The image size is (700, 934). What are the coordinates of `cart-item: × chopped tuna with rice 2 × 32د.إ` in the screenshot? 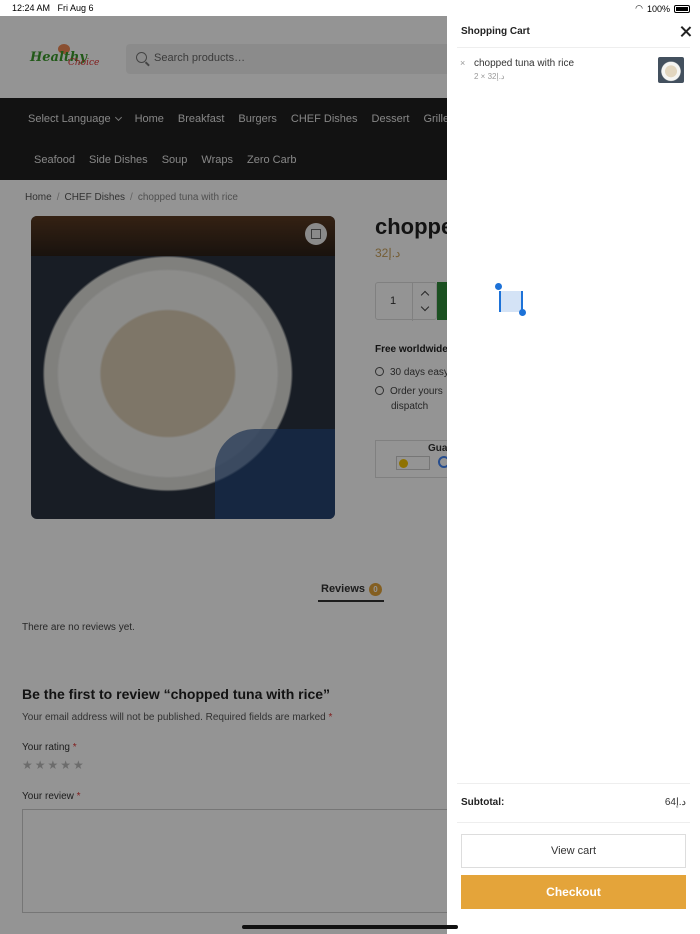 It's located at (573, 71).